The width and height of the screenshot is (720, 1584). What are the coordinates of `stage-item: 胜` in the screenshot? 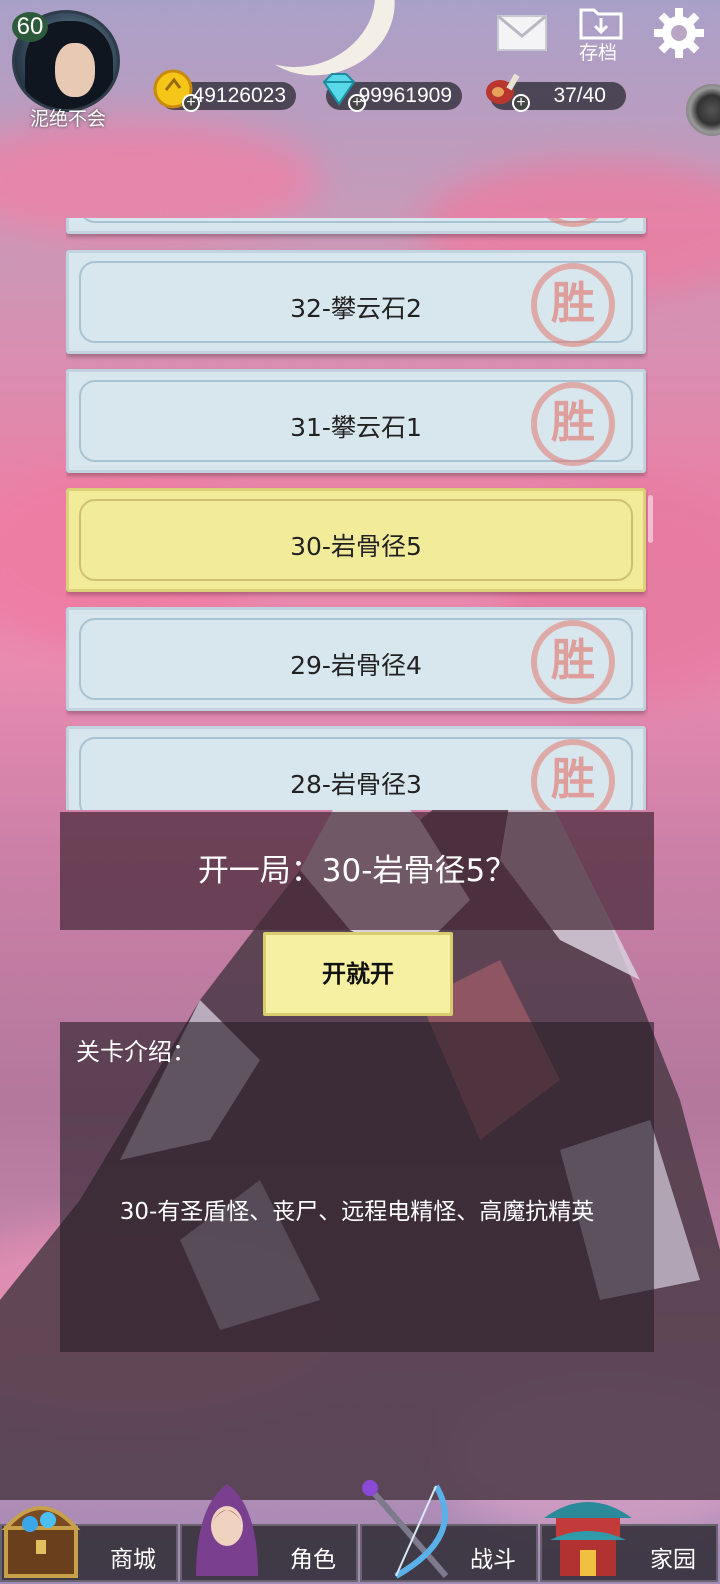 It's located at (356, 226).